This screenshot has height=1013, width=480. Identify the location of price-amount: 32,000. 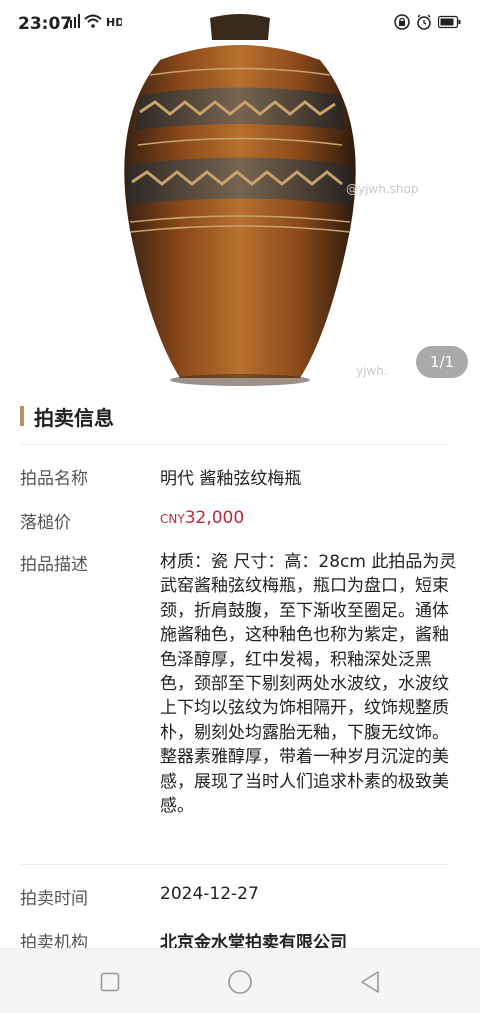
(214, 518).